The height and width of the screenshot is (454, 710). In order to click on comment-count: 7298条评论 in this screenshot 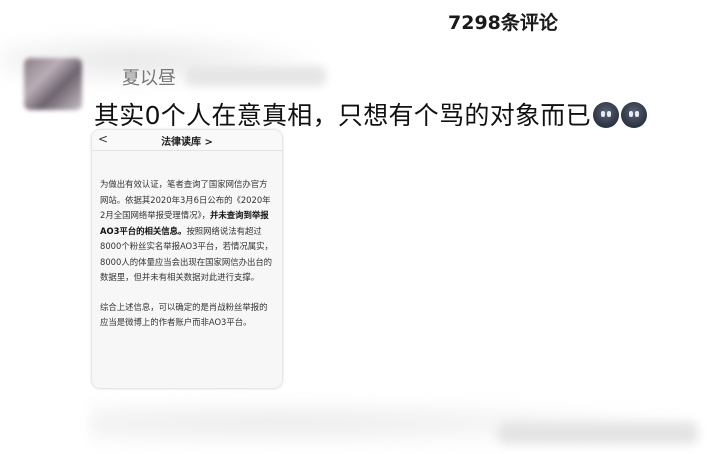, I will do `click(503, 23)`.